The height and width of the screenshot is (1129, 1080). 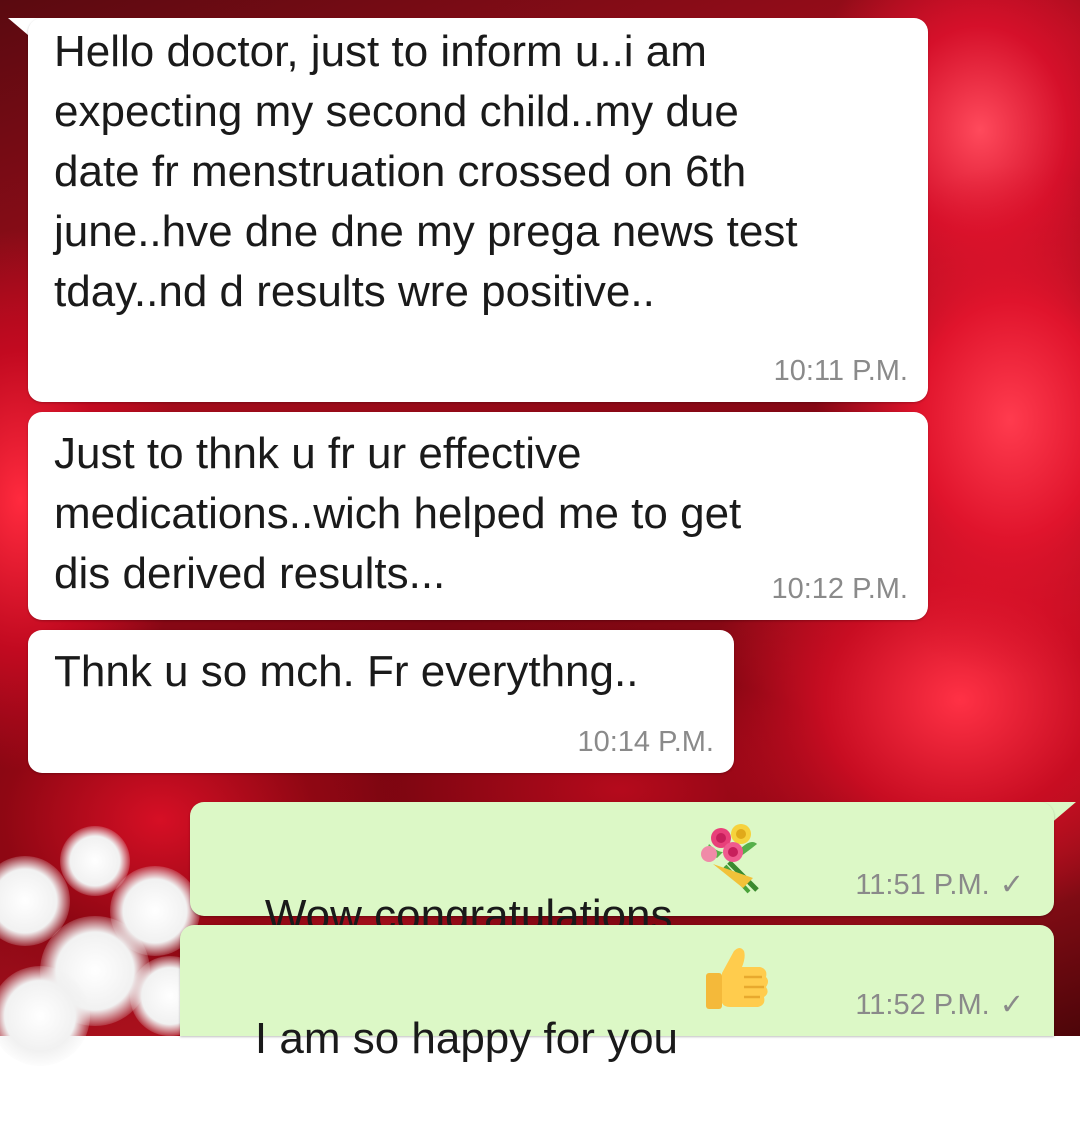 I want to click on message-bubble-incoming: Thnk u so mch. Fr everythng.. 10:14 P.M., so click(x=381, y=701).